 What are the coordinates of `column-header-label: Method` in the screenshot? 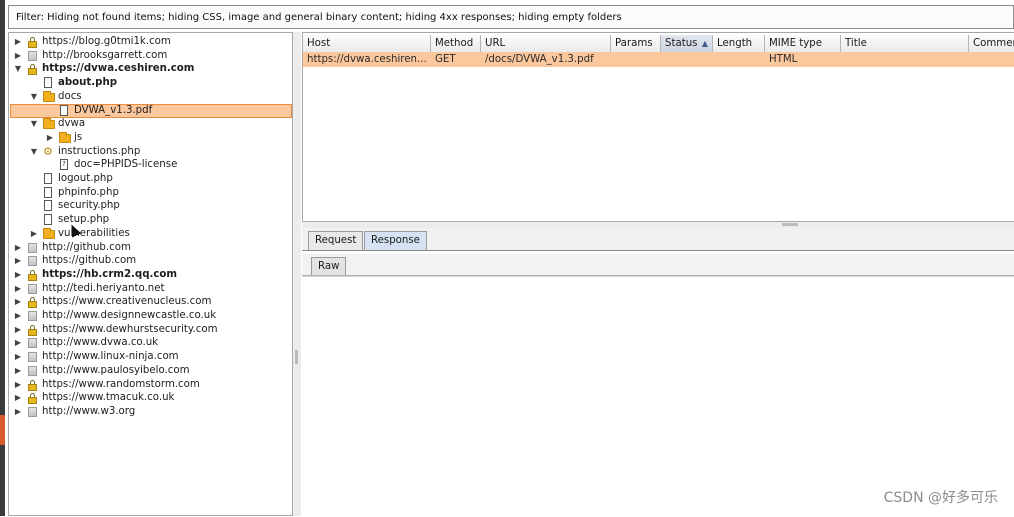 It's located at (454, 43).